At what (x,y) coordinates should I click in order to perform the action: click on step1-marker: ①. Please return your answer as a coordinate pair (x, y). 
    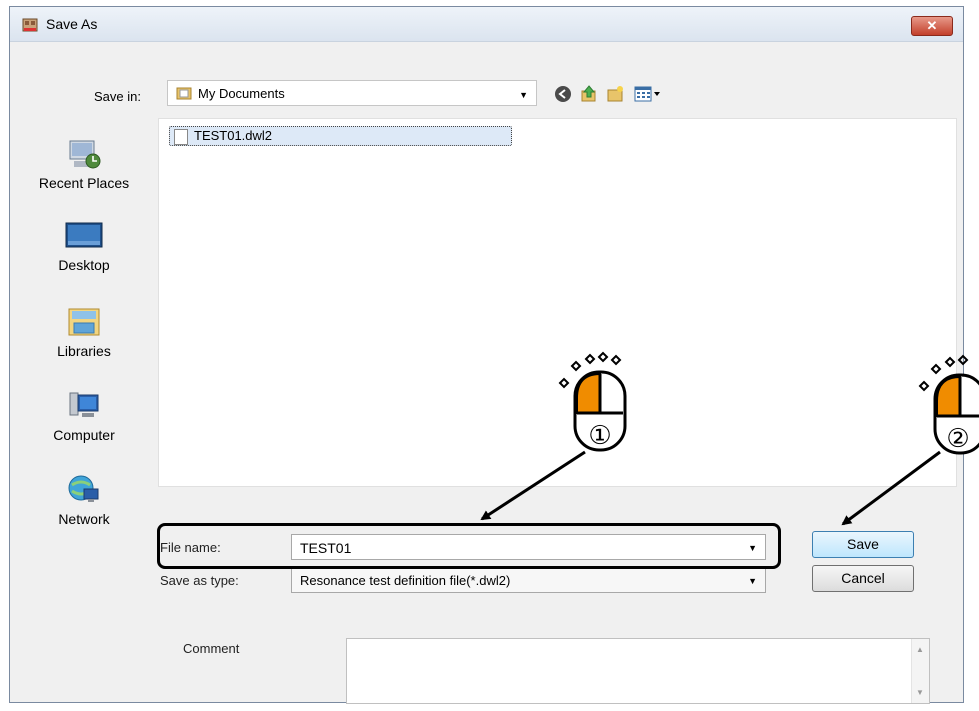
    Looking at the image, I should click on (599, 436).